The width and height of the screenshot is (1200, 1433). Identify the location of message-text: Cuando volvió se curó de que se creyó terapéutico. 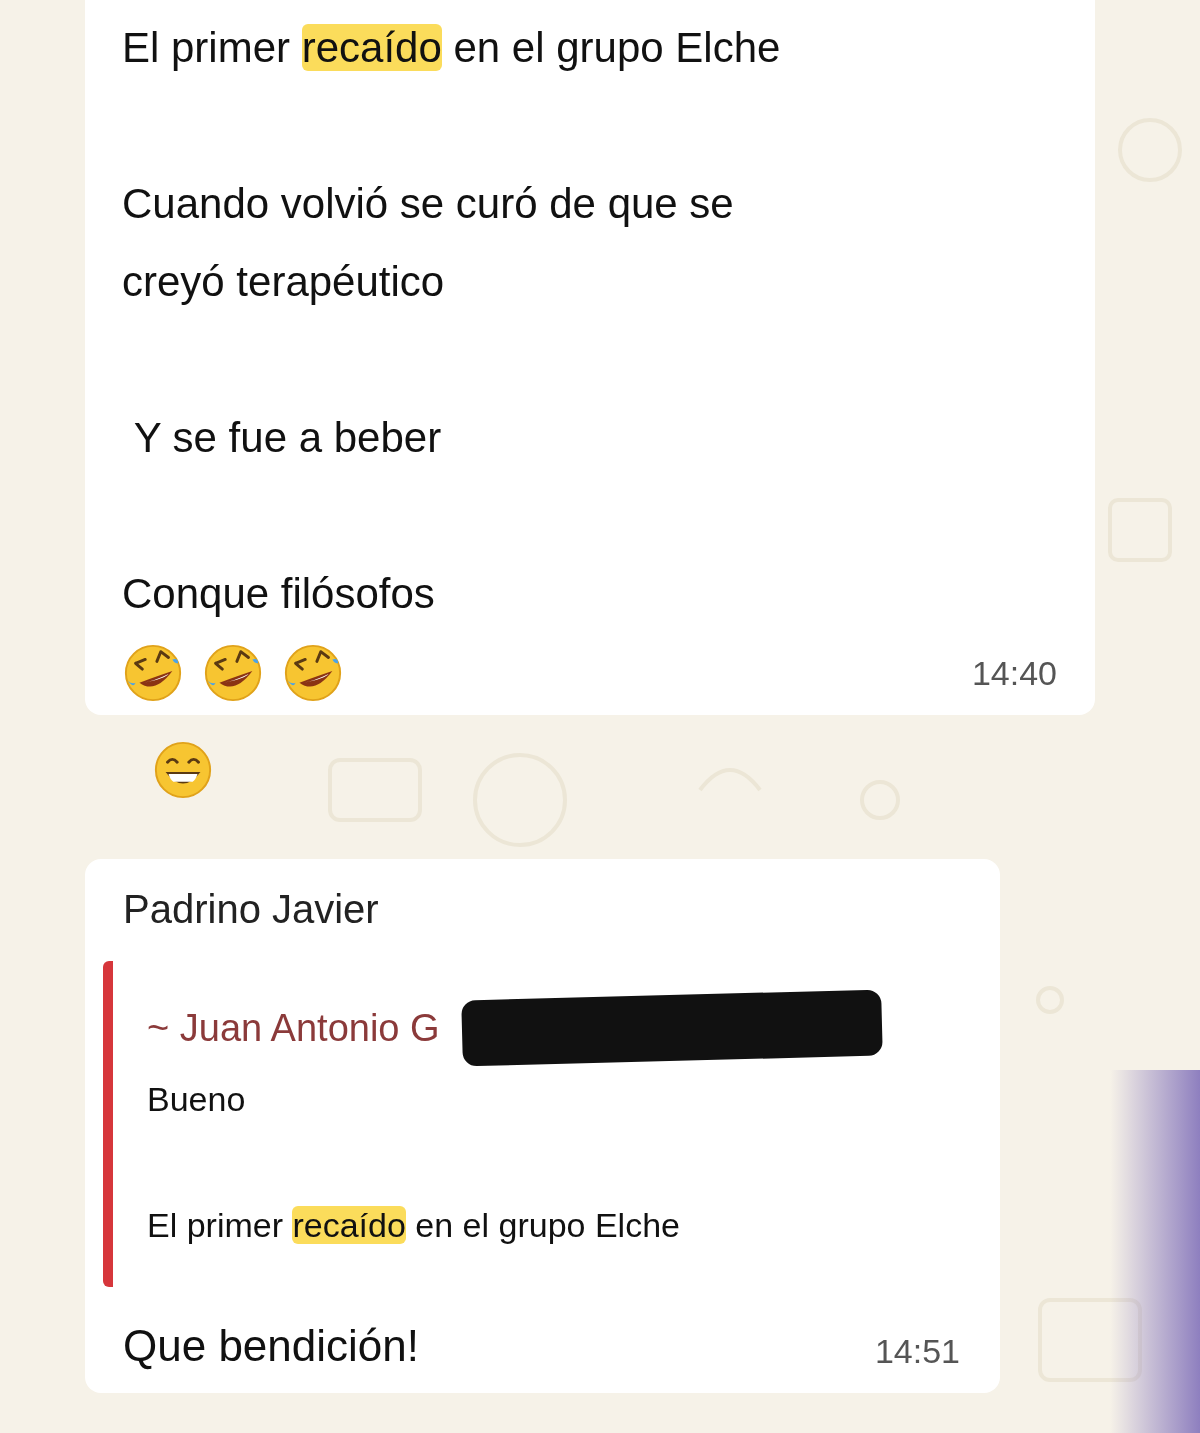
(428, 243).